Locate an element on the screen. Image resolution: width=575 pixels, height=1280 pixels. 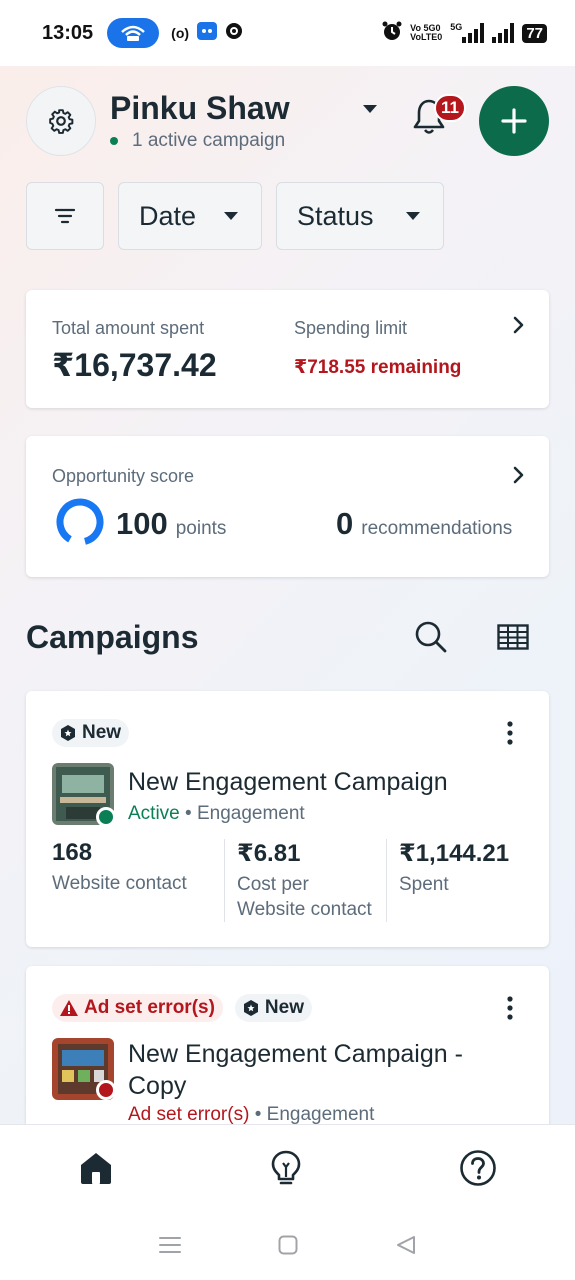
spending-limit-label: Spending limit is located at coordinates (351, 328).